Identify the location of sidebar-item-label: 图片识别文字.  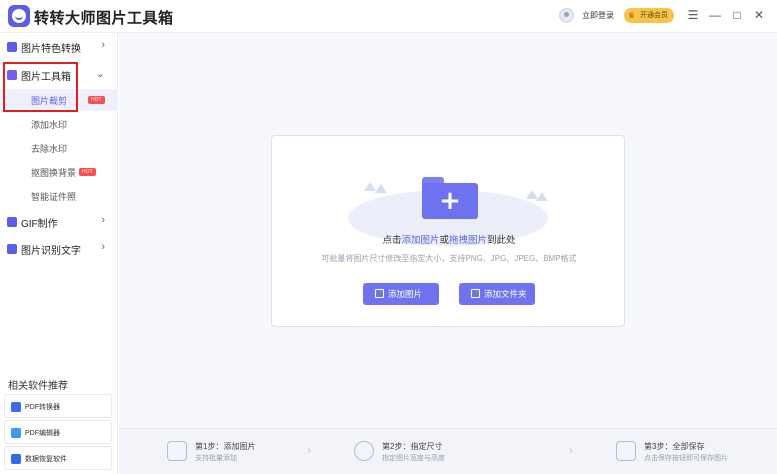
(51, 251).